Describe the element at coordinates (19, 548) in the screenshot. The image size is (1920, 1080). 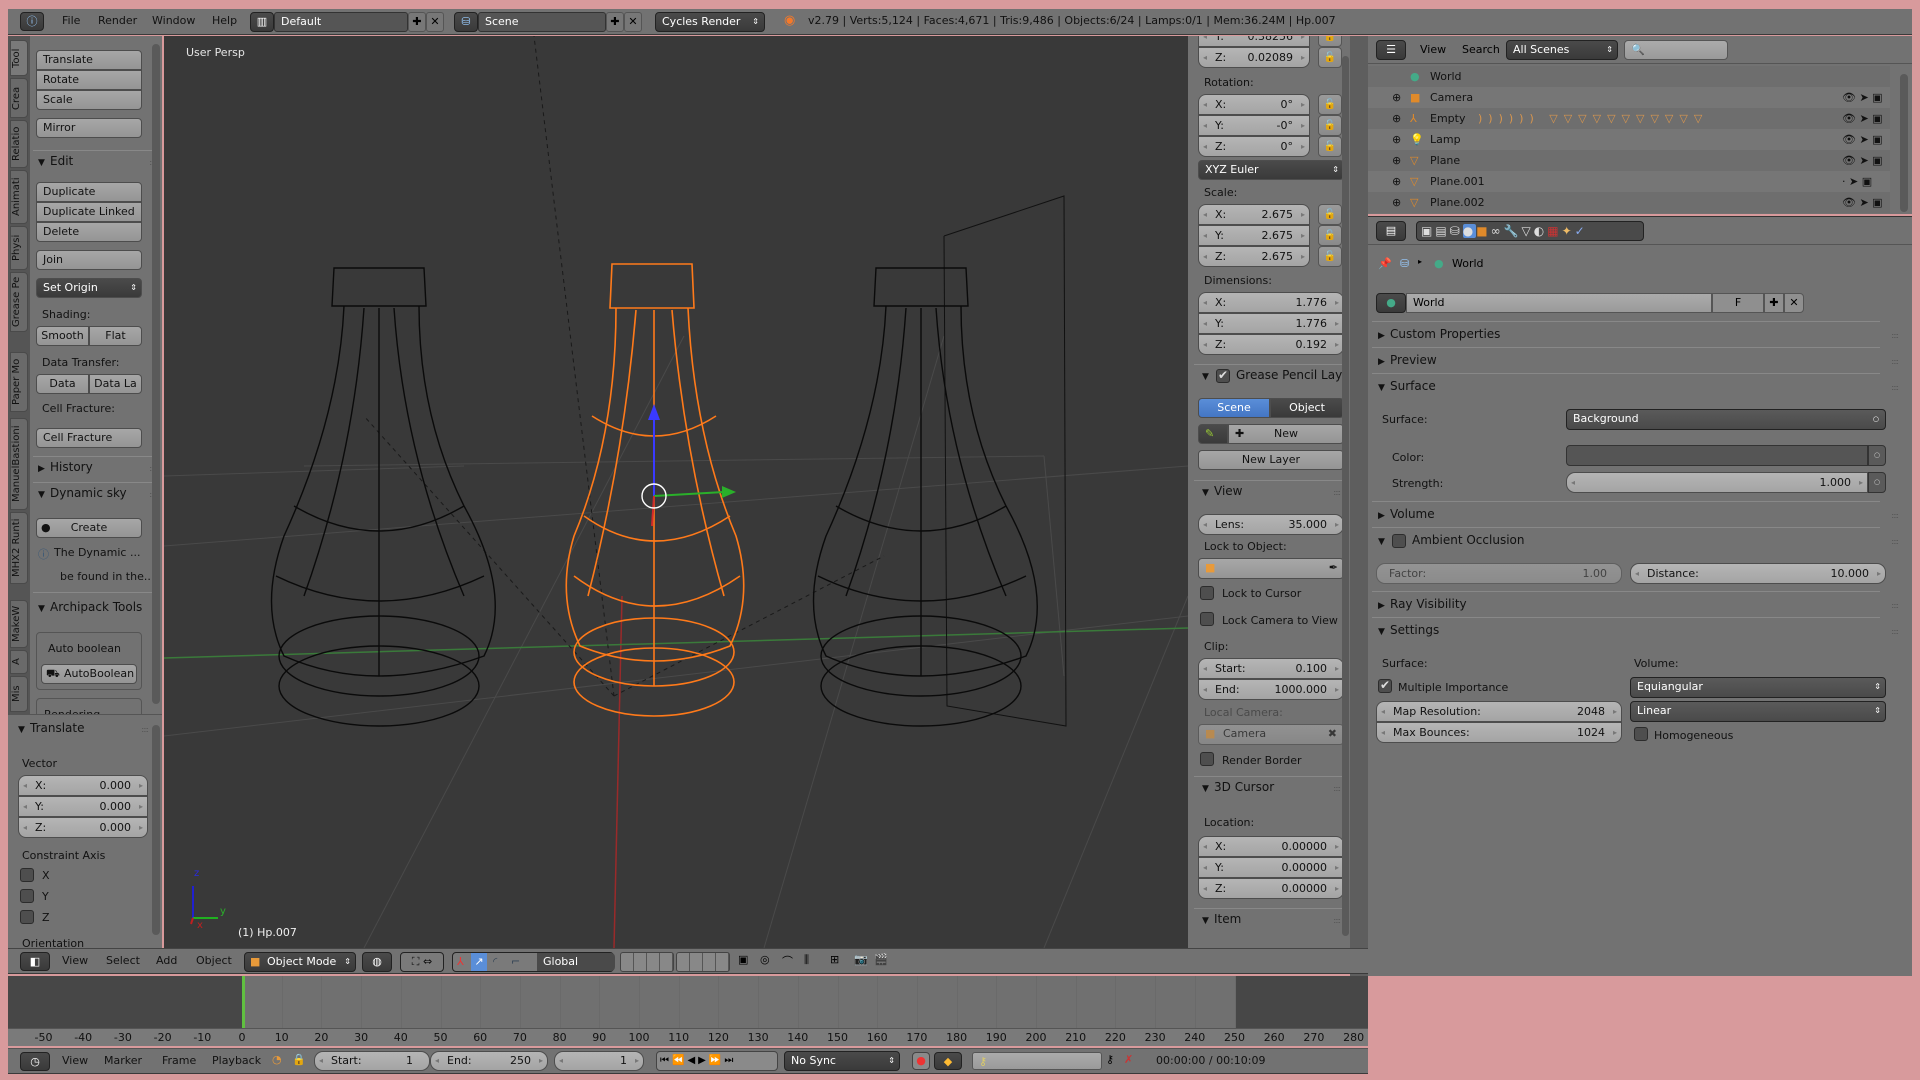
I see `tab-mhx2-runtime: MHX2 Runti` at that location.